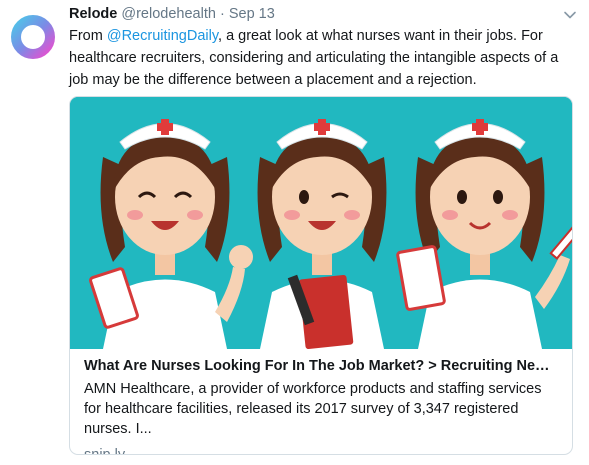 Image resolution: width=589 pixels, height=465 pixels. Describe the element at coordinates (105, 451) in the screenshot. I see `card-domain: snip.ly` at that location.